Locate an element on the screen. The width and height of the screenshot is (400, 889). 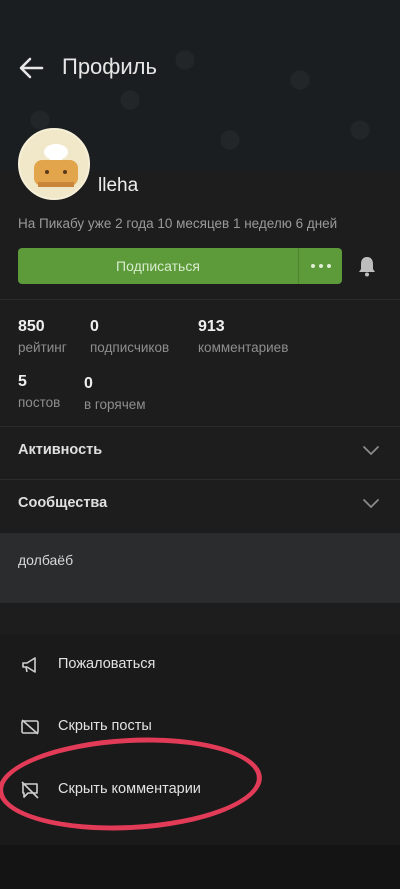
section-activity: Активность is located at coordinates (200, 452).